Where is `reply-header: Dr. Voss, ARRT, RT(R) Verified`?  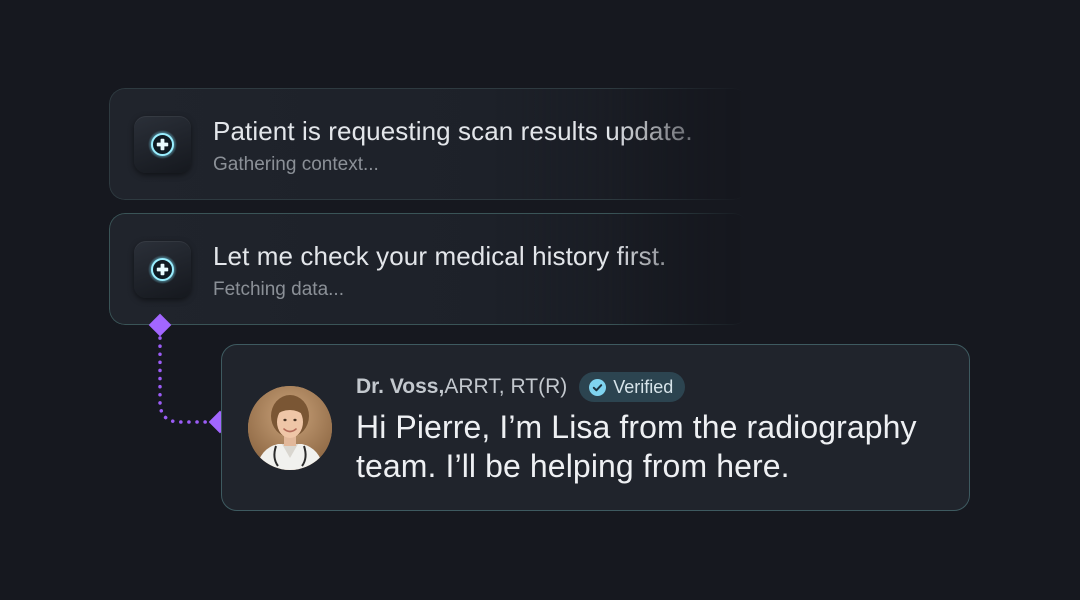
reply-header: Dr. Voss, ARRT, RT(R) Verified is located at coordinates (521, 387).